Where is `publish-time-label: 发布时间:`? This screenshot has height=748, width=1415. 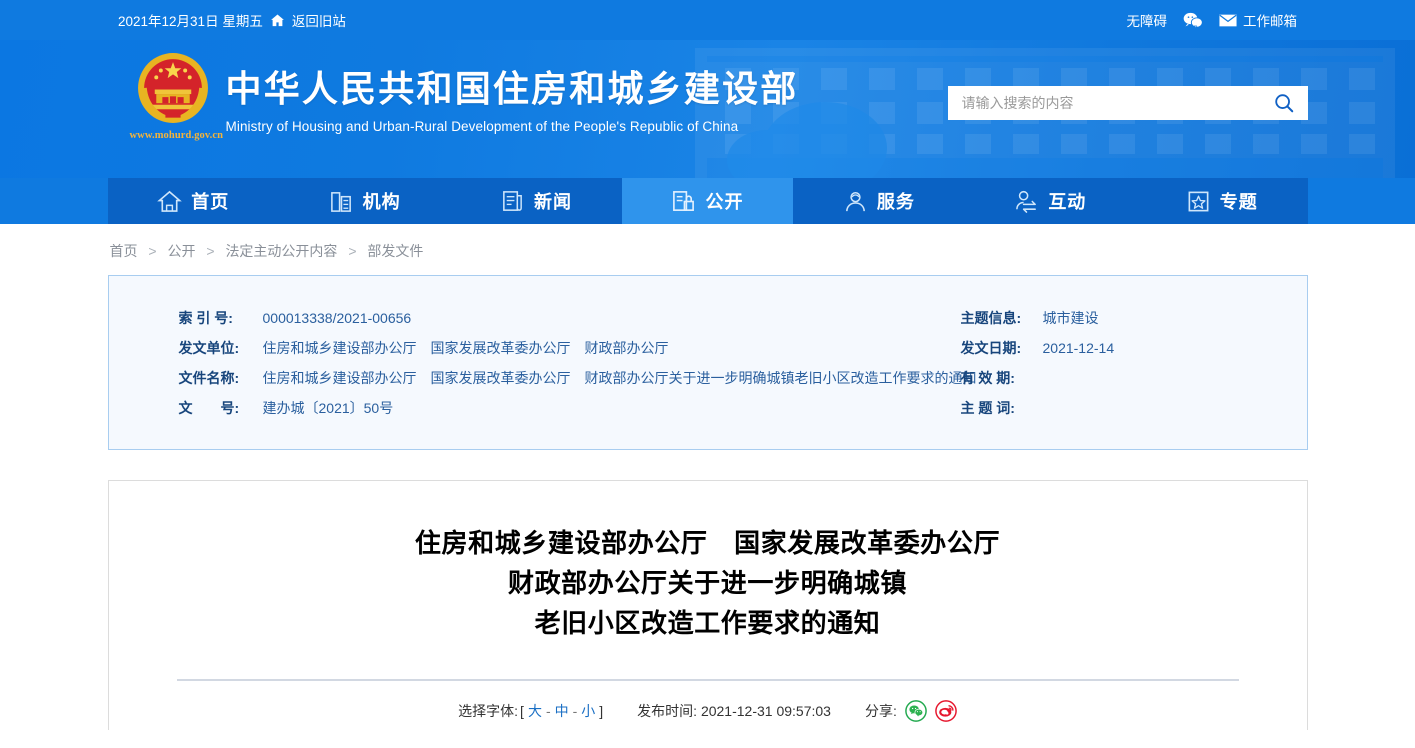
publish-time-label: 发布时间: is located at coordinates (667, 711).